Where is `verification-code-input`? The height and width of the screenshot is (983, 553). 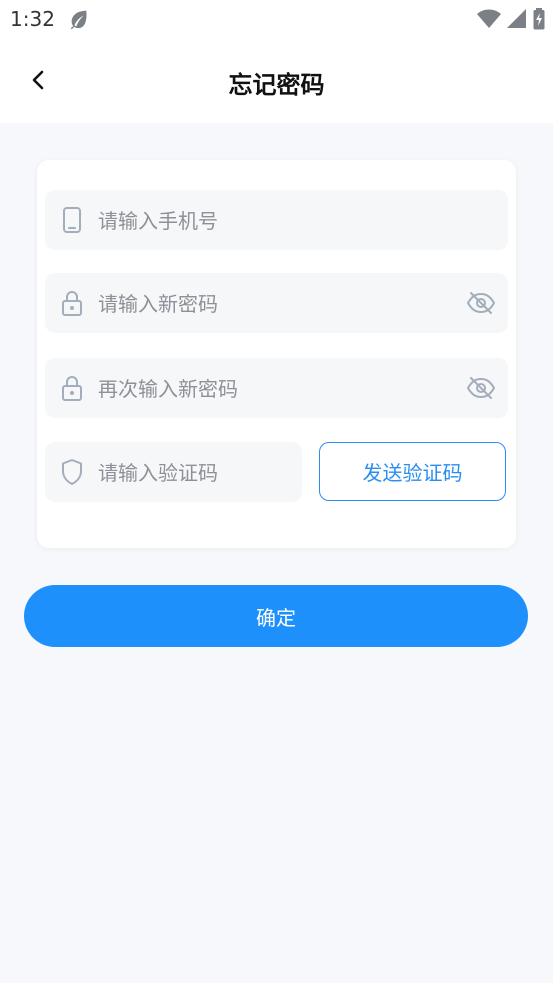
verification-code-input is located at coordinates (195, 473).